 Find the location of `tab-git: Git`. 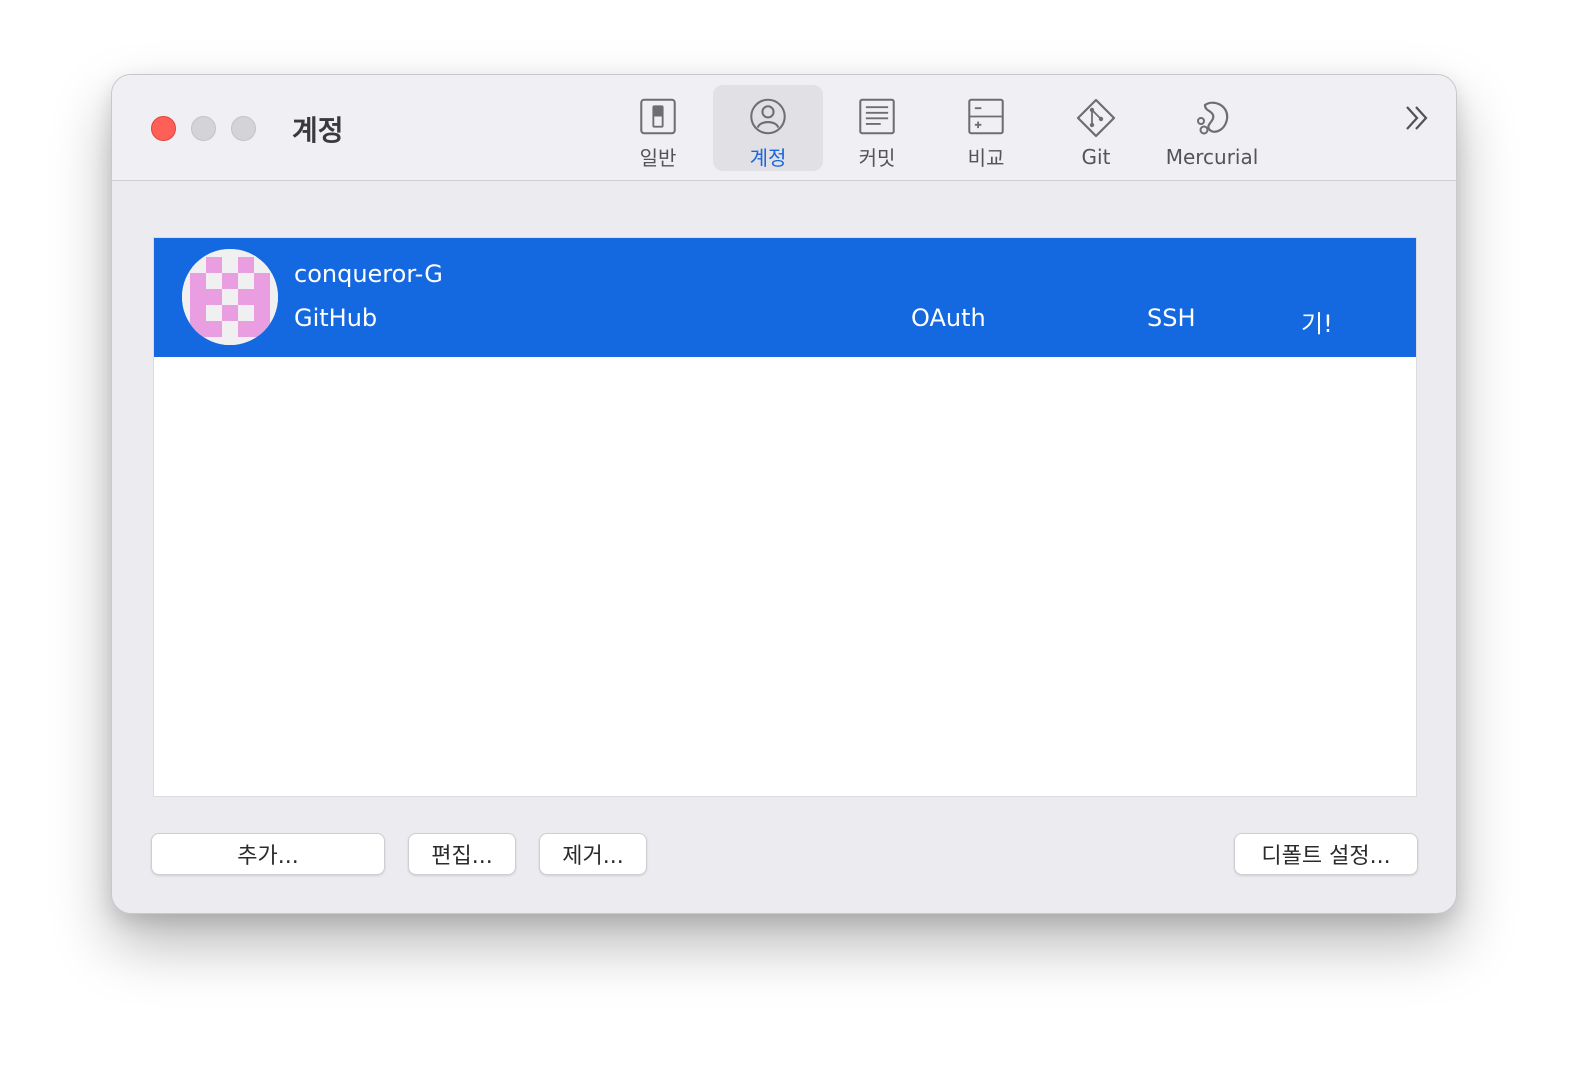

tab-git: Git is located at coordinates (1096, 128).